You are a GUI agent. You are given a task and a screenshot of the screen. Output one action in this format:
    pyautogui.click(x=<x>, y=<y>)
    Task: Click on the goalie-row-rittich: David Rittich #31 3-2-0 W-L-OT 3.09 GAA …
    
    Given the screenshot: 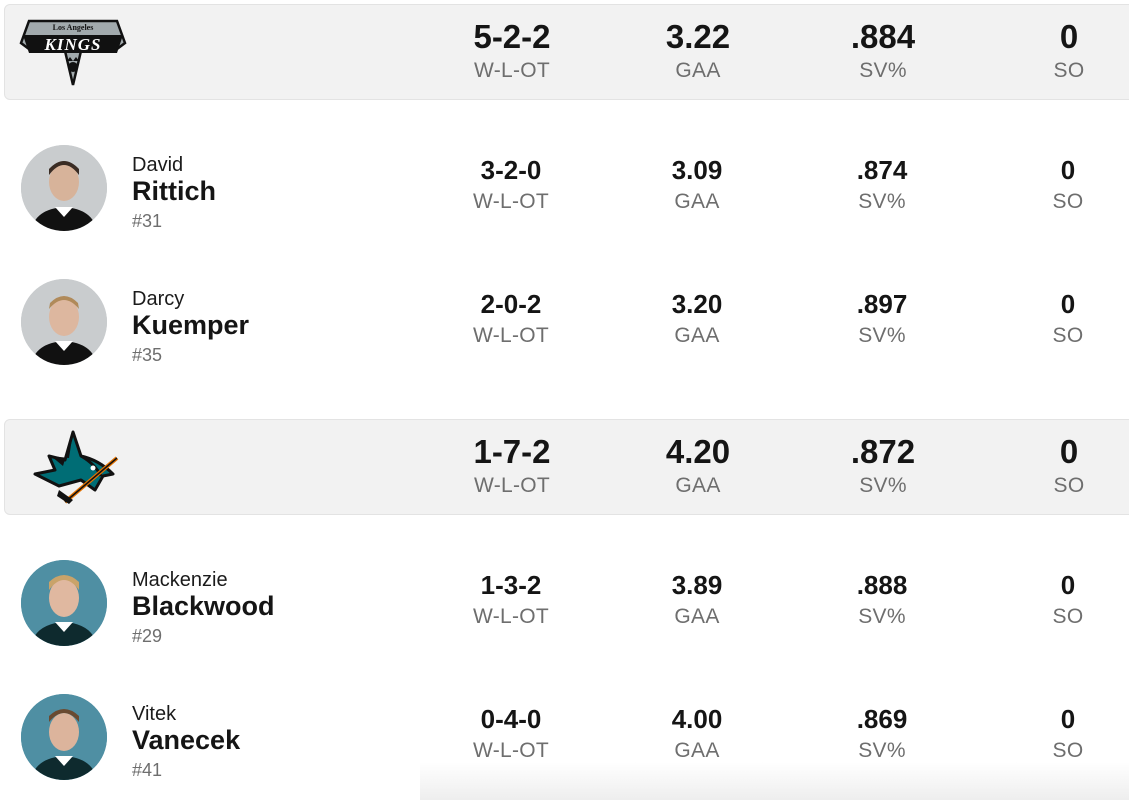 What is the action you would take?
    pyautogui.click(x=564, y=188)
    